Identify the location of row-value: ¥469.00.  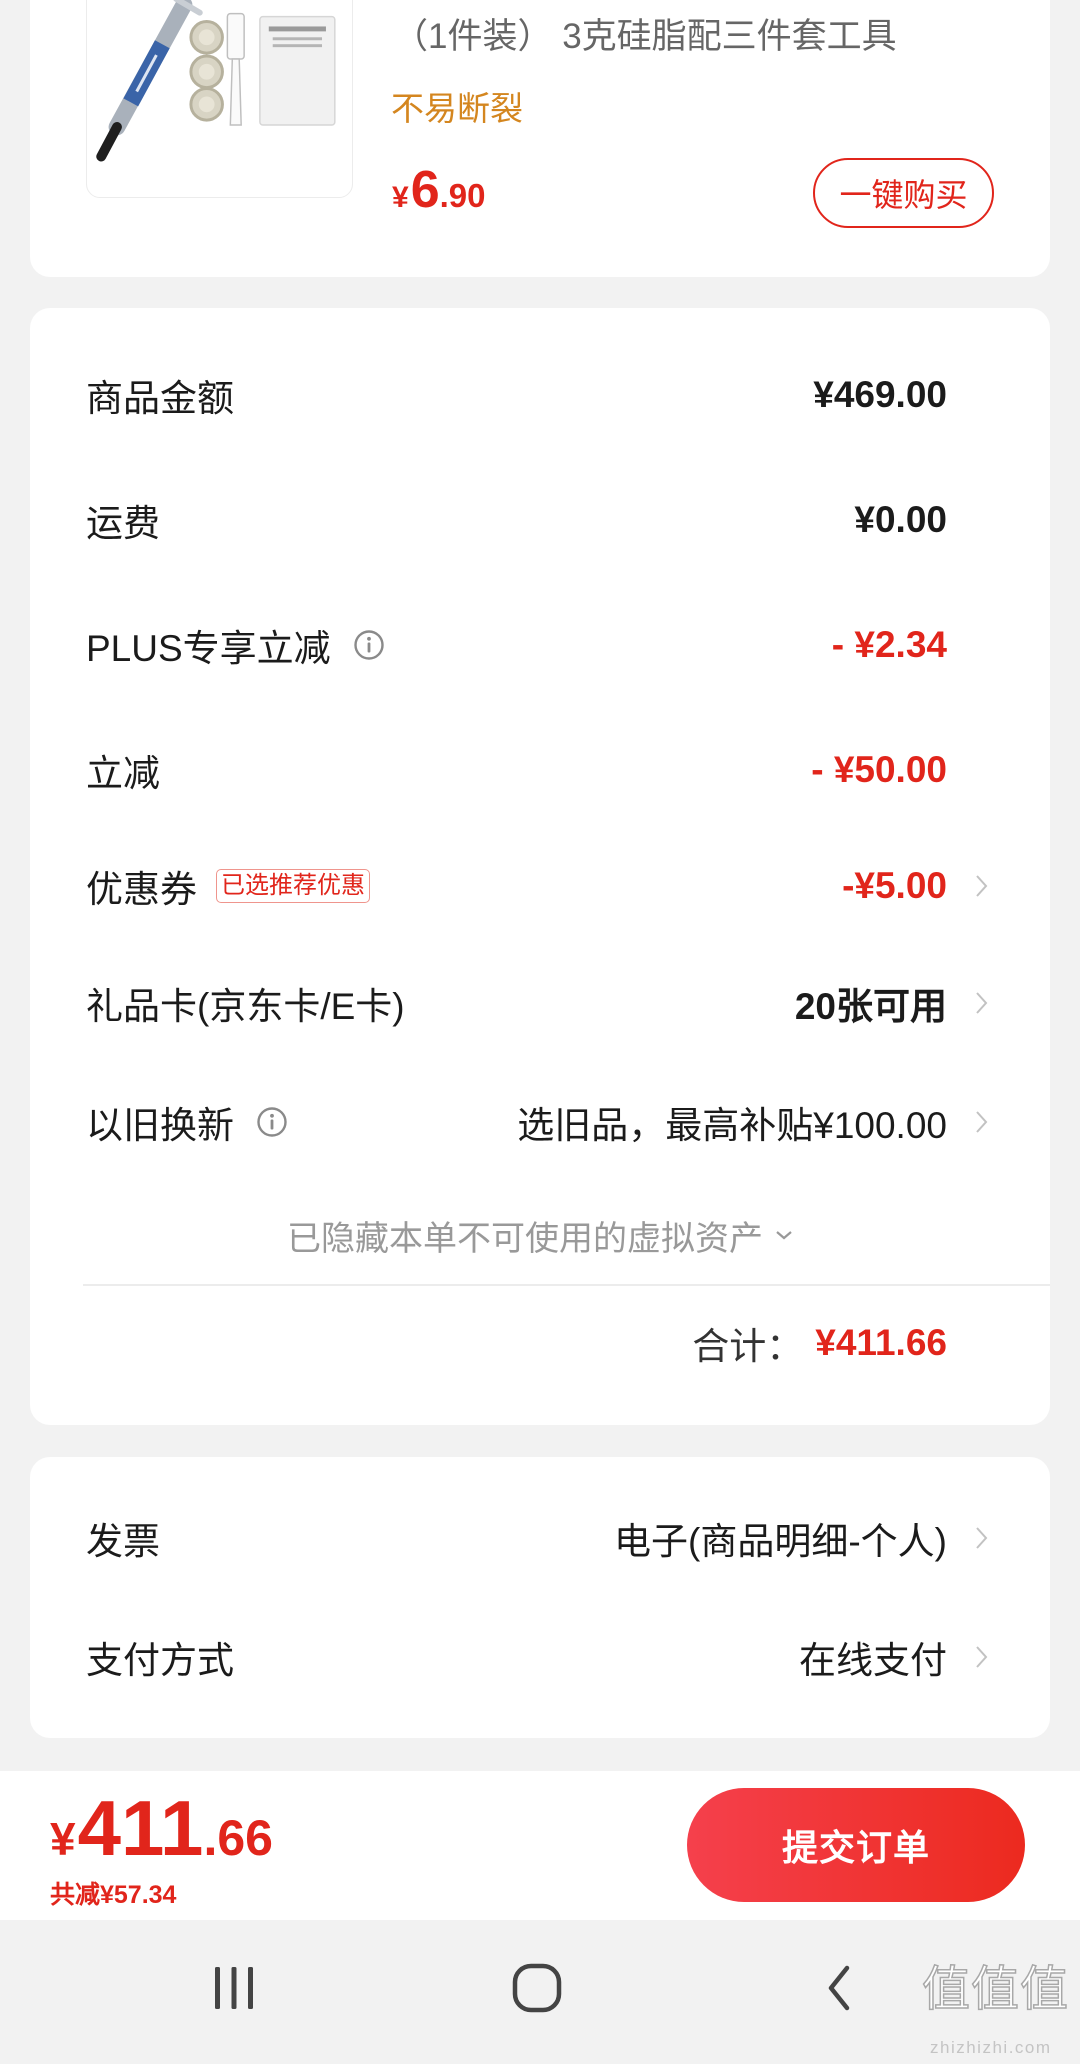
(880, 394).